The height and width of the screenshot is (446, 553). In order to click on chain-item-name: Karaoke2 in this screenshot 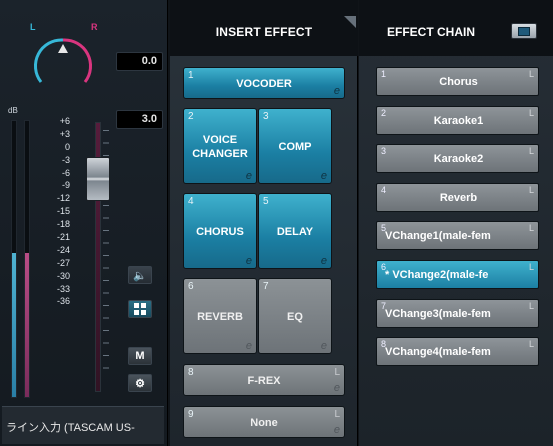, I will do `click(458, 159)`.